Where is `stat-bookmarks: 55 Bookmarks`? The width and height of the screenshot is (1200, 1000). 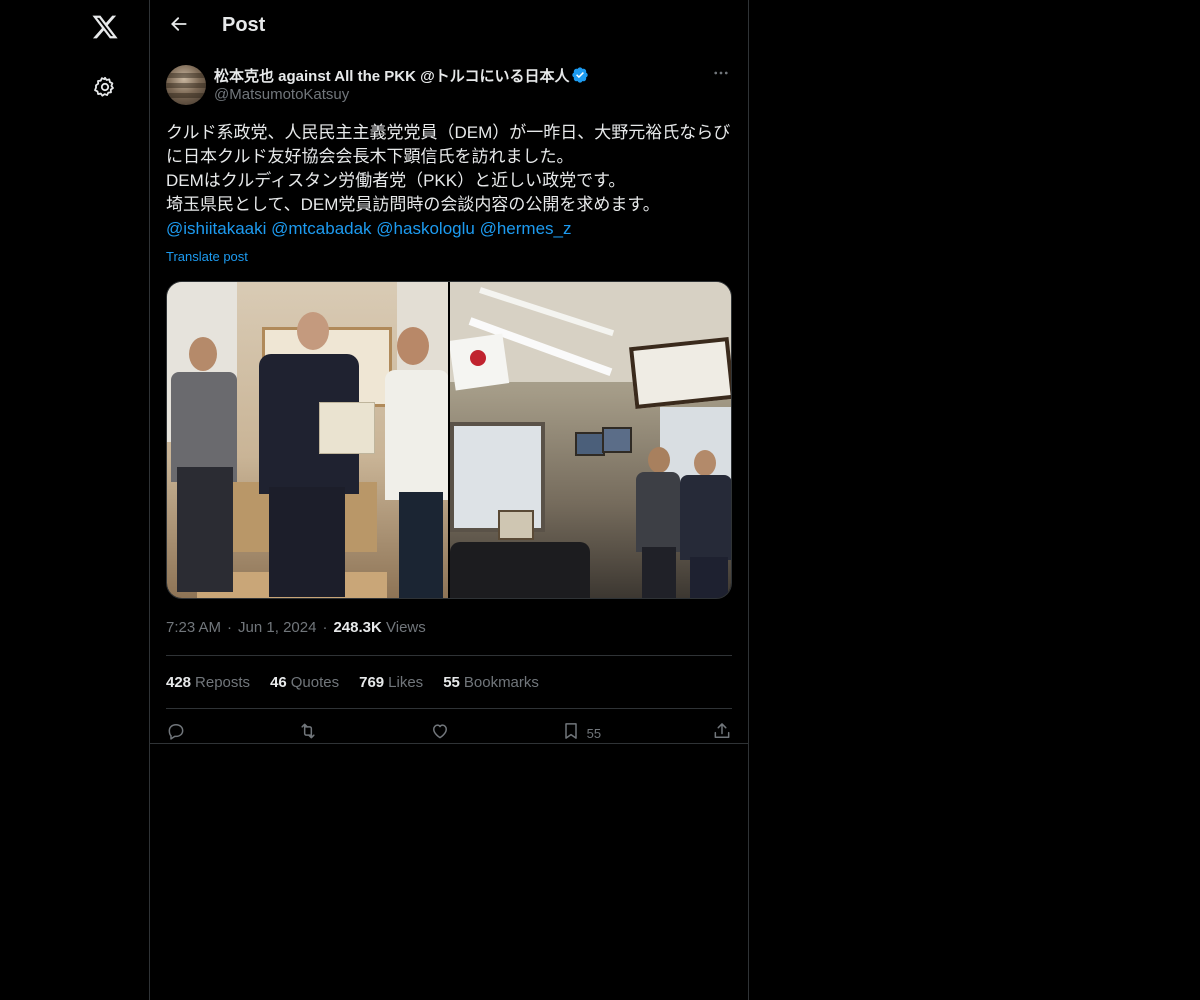
stat-bookmarks: 55 Bookmarks is located at coordinates (491, 682).